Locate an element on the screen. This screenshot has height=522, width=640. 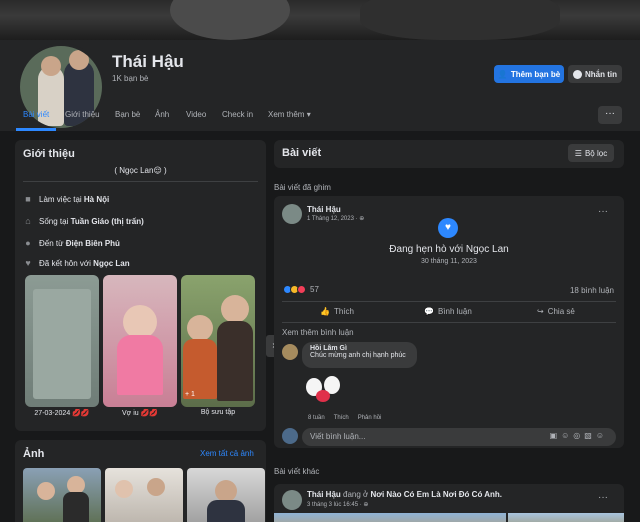
comment-sticker is located at coordinates (324, 391).